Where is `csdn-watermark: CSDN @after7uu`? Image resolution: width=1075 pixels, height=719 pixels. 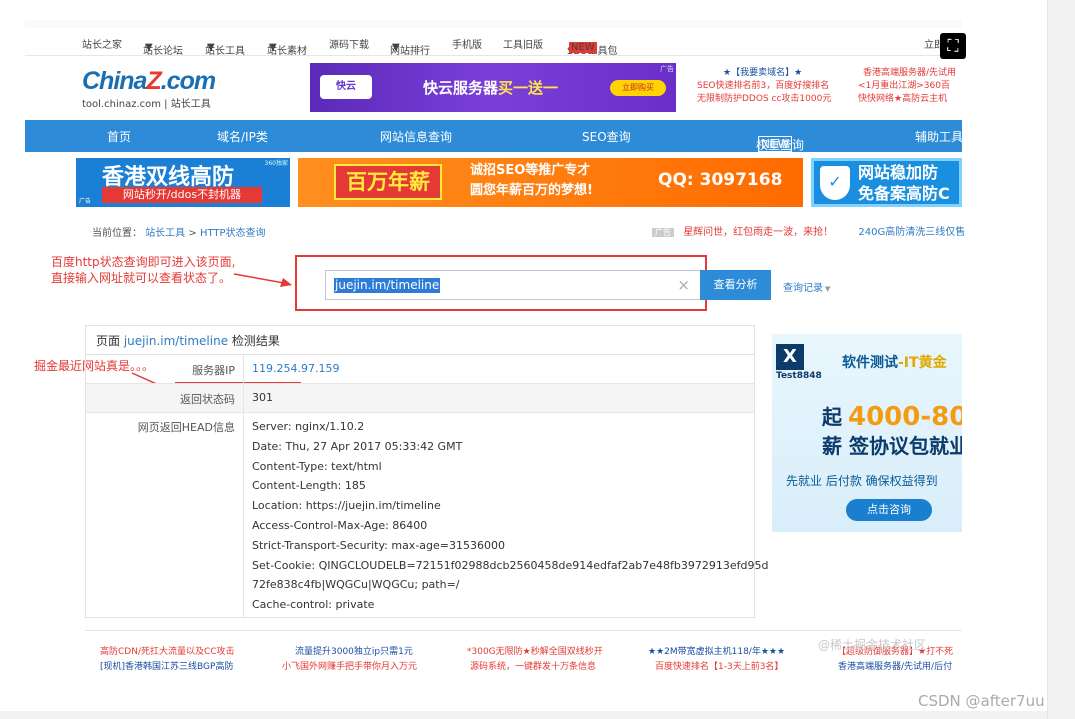
csdn-watermark: CSDN @after7uu is located at coordinates (981, 701).